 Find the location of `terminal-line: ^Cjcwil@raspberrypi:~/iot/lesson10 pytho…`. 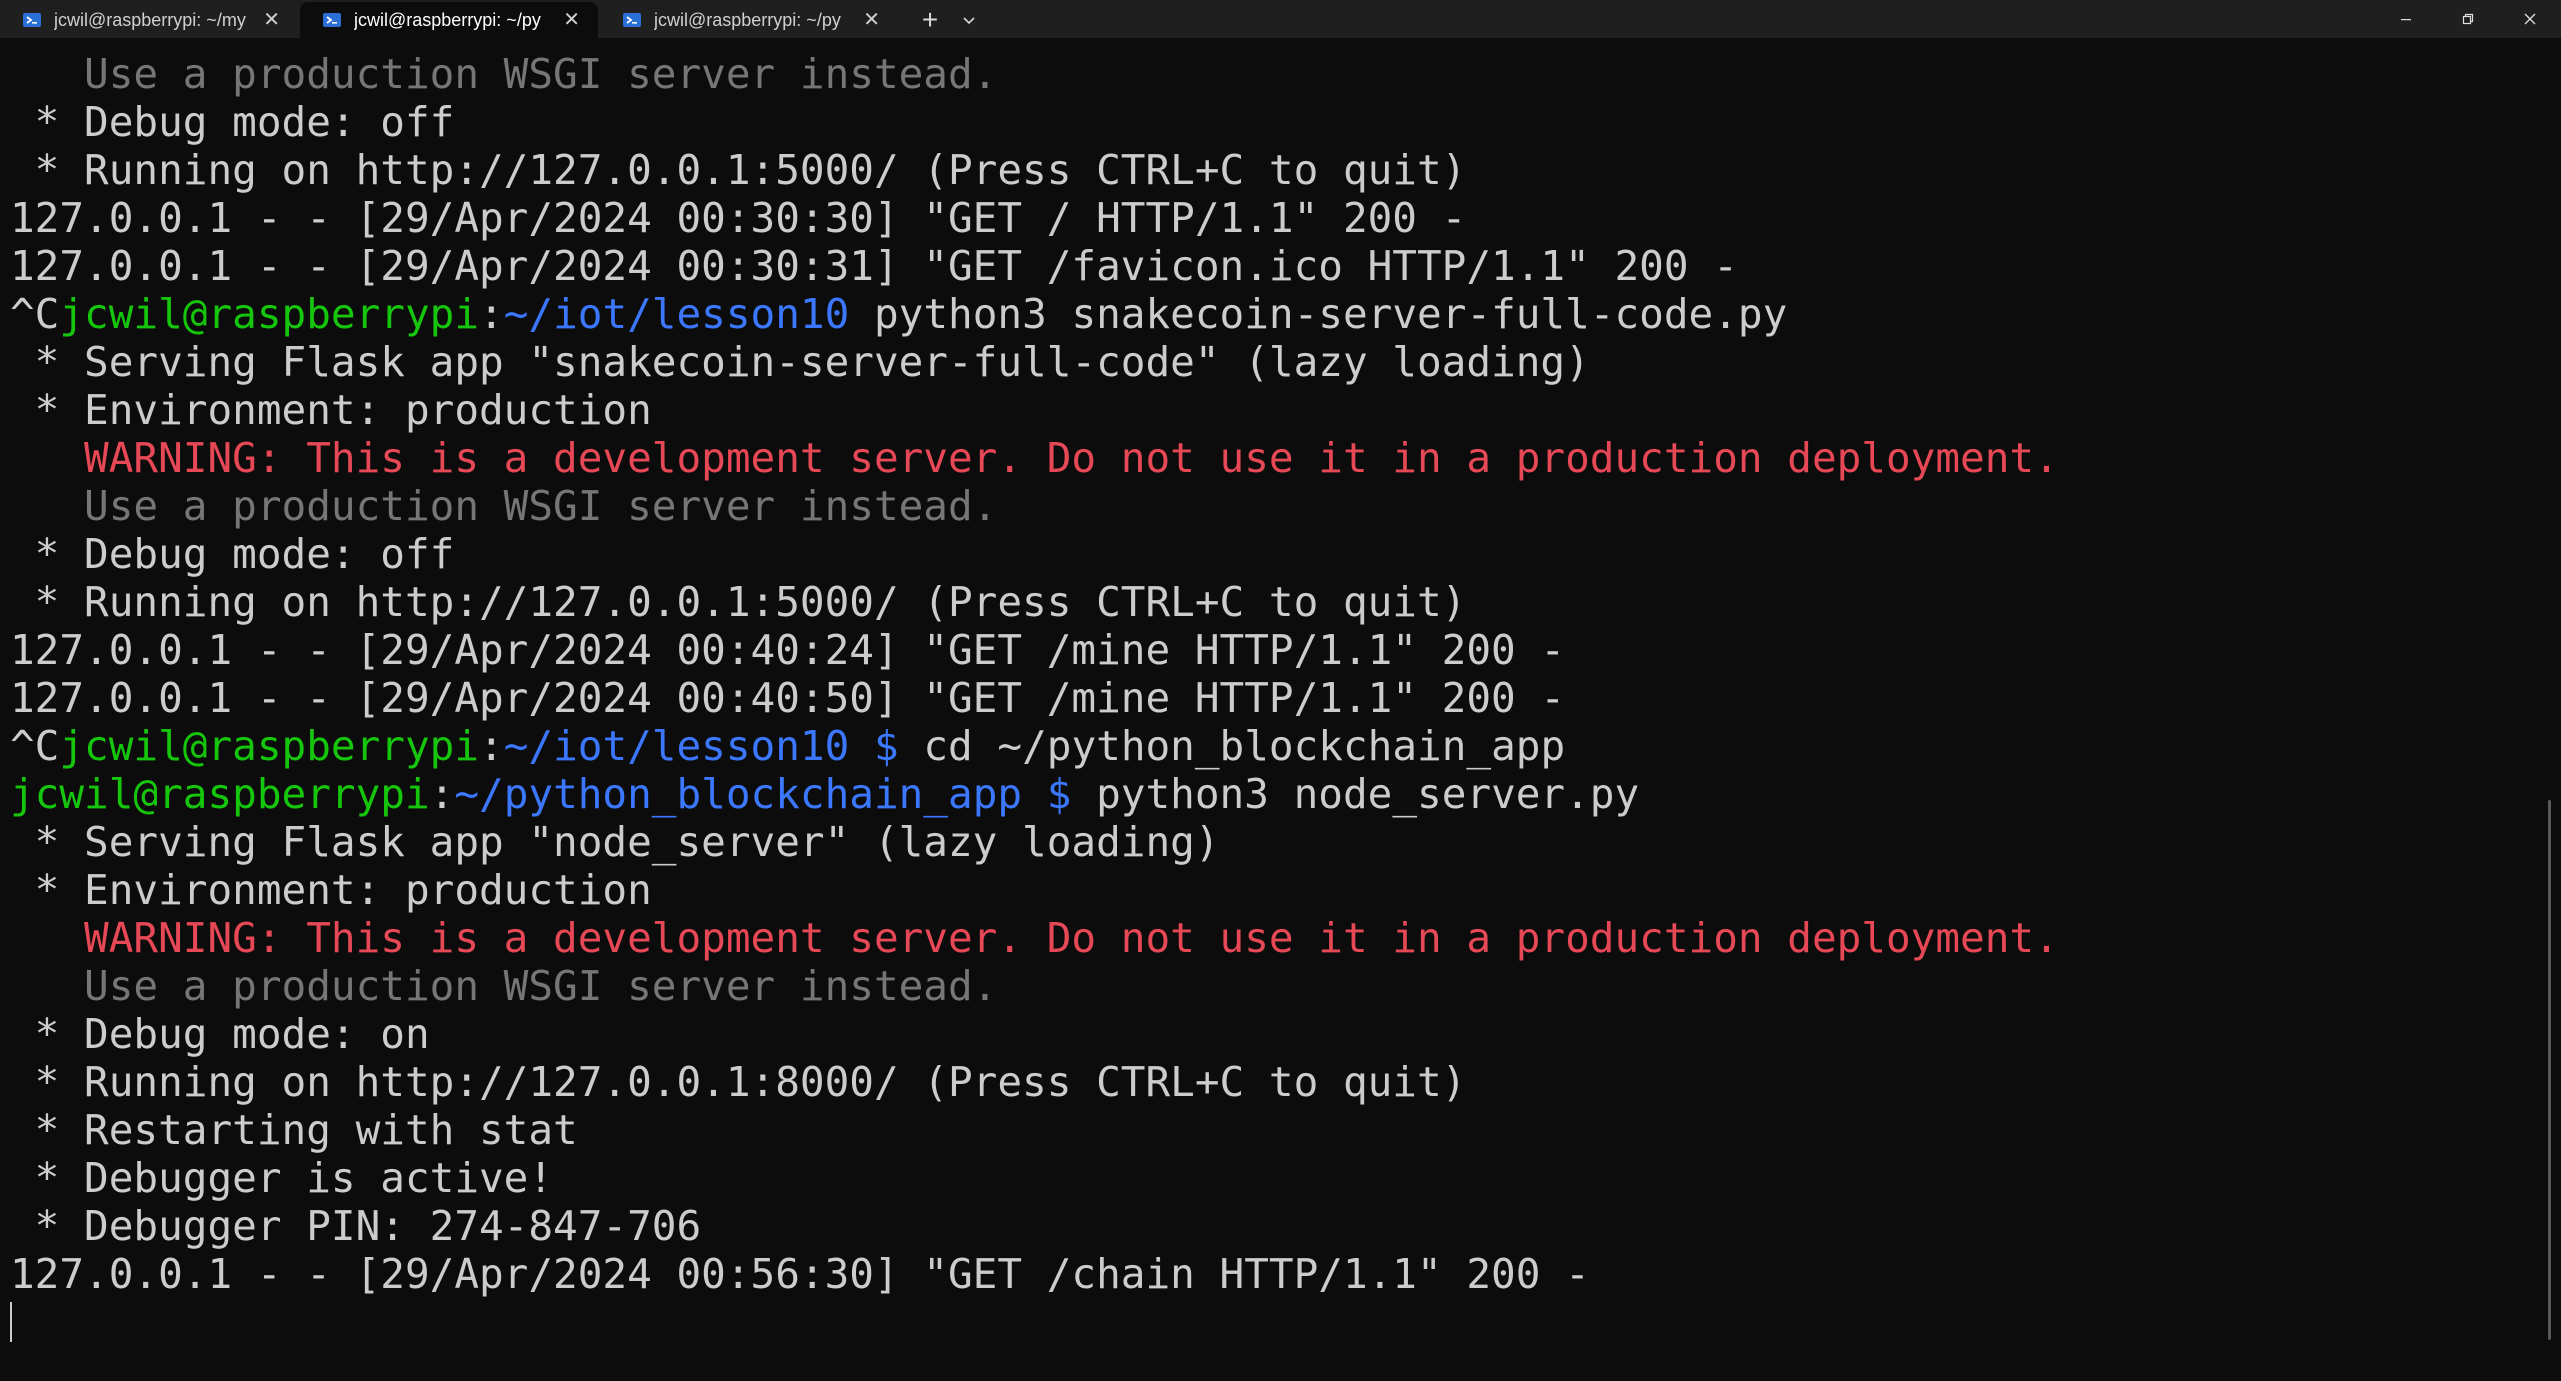

terminal-line: ^Cjcwil@raspberrypi:~/iot/lesson10 pytho… is located at coordinates (1270, 314).